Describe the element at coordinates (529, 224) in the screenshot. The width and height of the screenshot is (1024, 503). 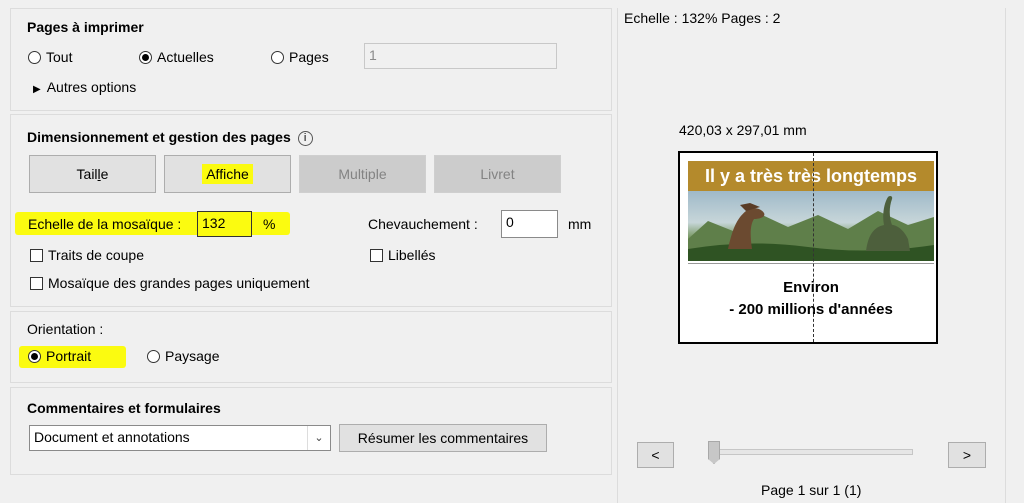
I see `overlap-input: 0` at that location.